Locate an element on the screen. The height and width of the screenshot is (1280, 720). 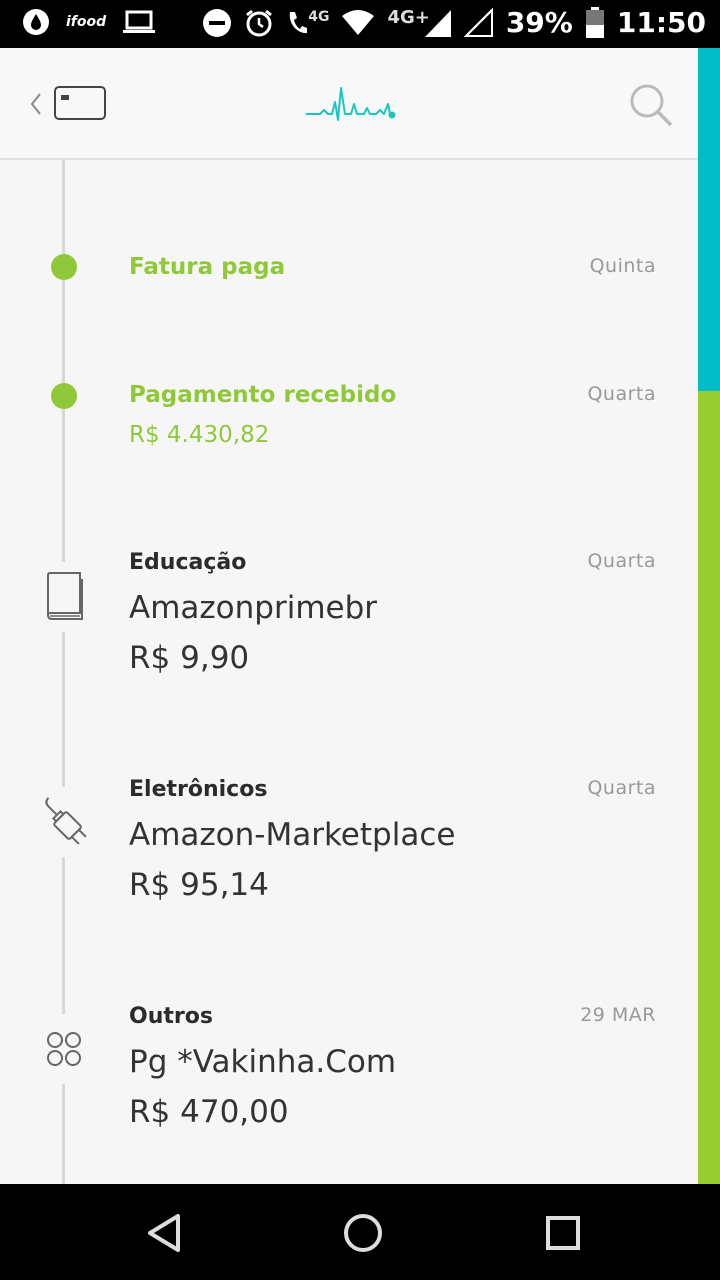
merchant-name: Amazonprimebr is located at coordinates (253, 608).